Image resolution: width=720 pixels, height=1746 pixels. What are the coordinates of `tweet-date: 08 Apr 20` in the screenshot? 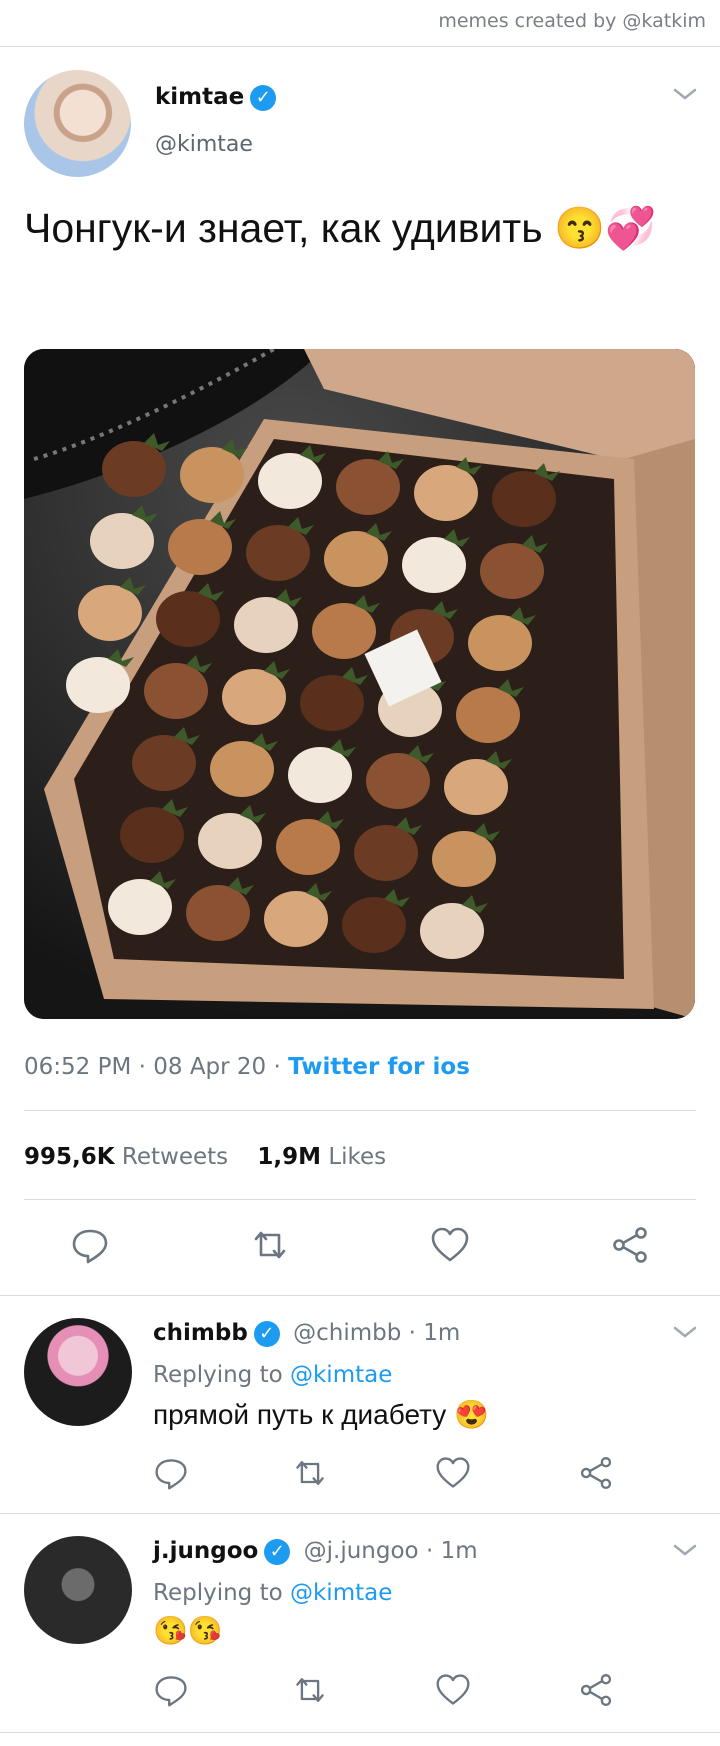 It's located at (210, 1067).